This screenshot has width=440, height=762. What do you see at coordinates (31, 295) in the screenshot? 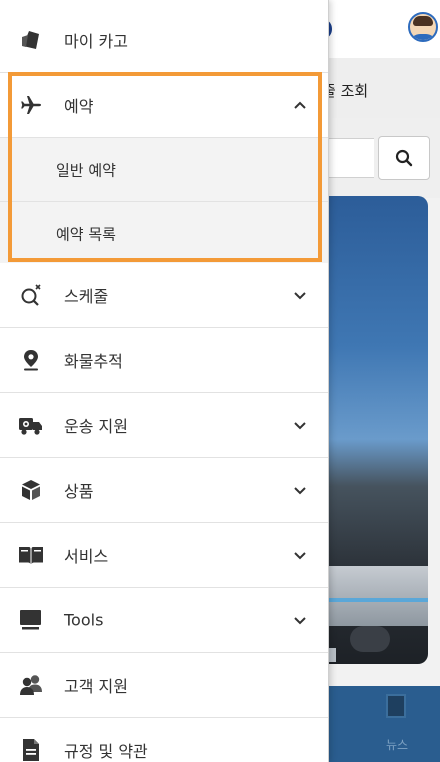
I see `schedule-search-icon` at bounding box center [31, 295].